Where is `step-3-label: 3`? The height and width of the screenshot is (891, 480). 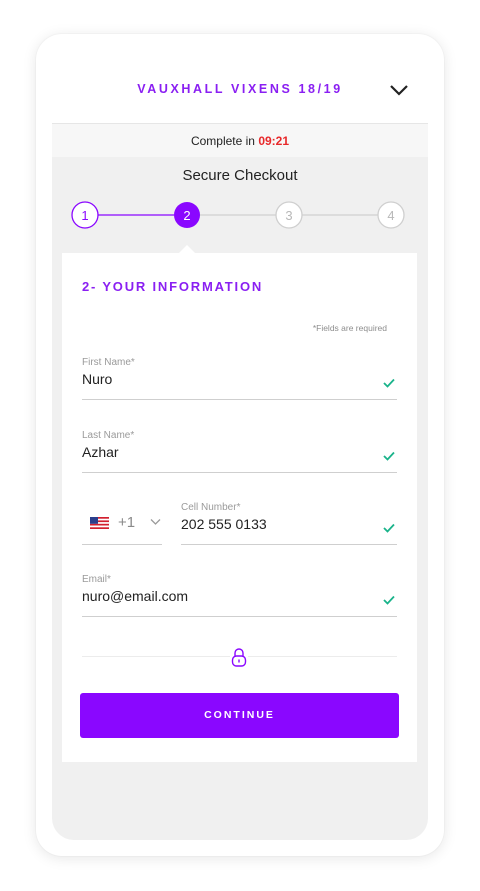
step-3-label: 3 is located at coordinates (288, 215).